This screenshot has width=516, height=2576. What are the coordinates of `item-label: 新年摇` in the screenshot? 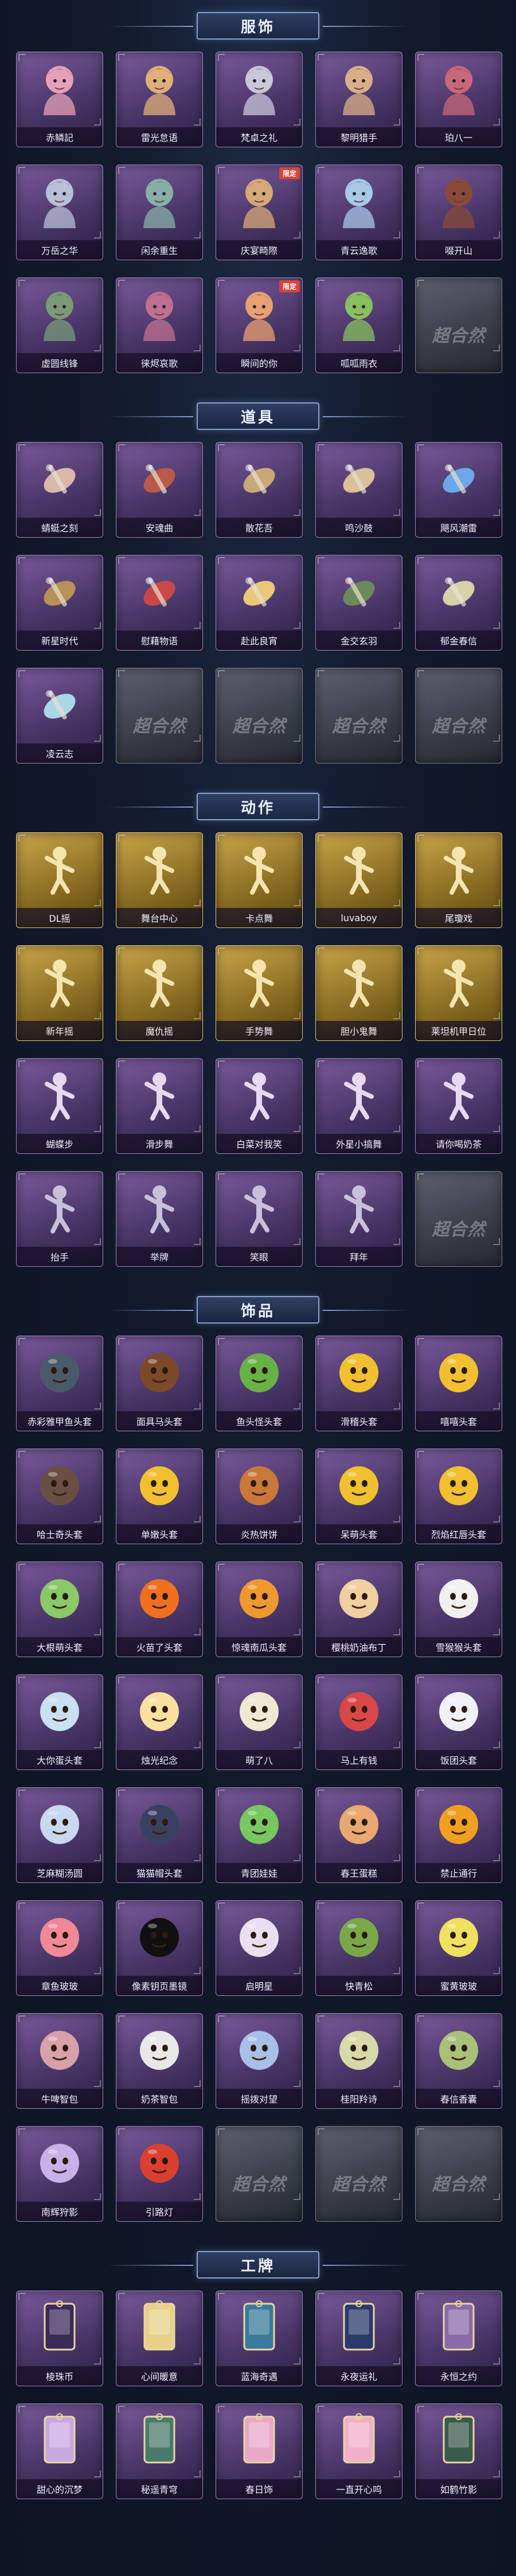 It's located at (60, 1030).